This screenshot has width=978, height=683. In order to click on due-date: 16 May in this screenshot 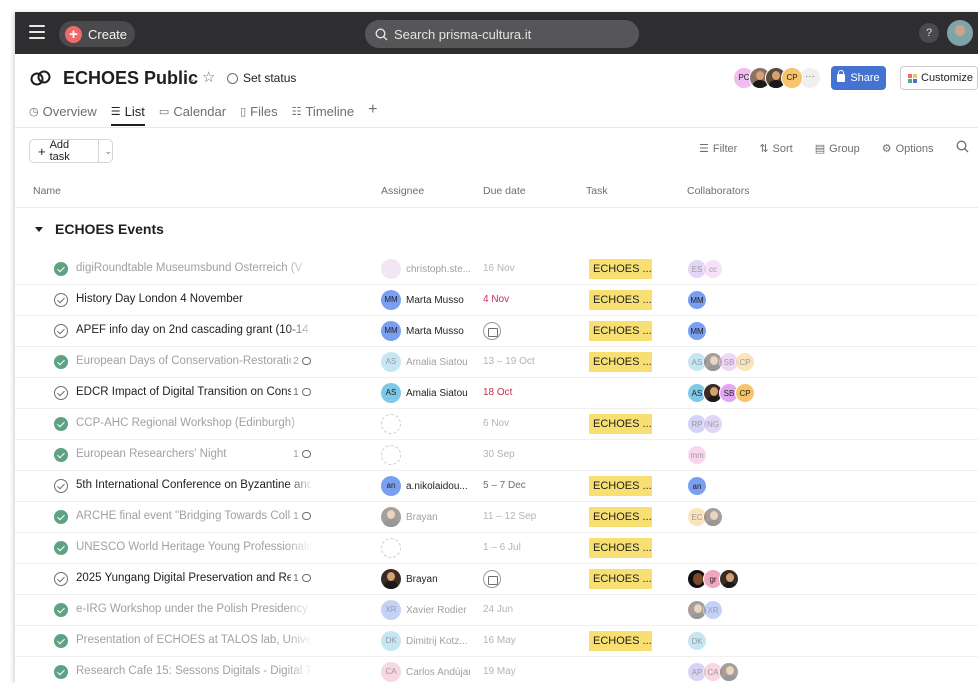, I will do `click(499, 640)`.